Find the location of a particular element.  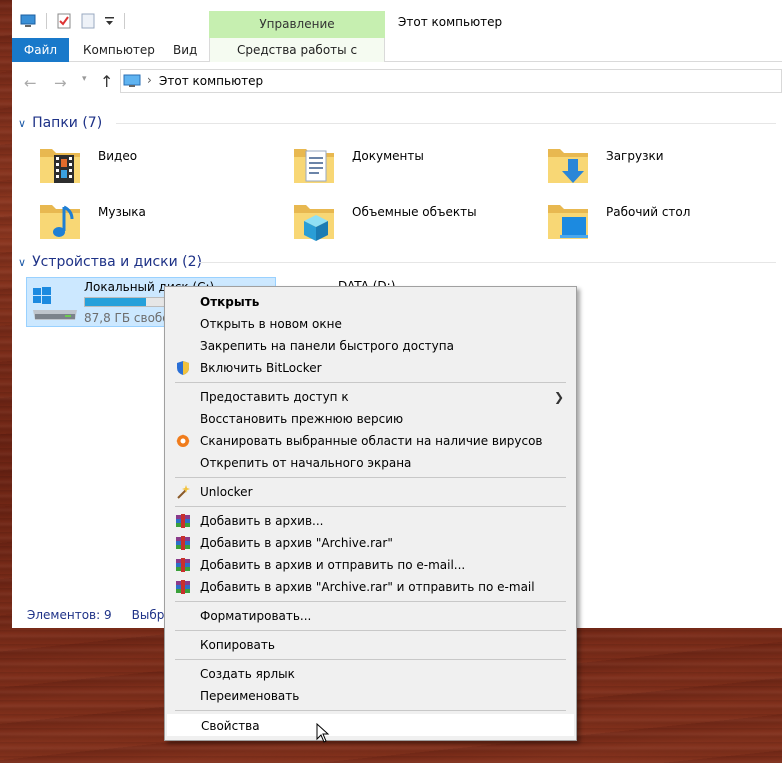

menu-item-restore-version: Восстановить прежнюю версию is located at coordinates (370, 419).